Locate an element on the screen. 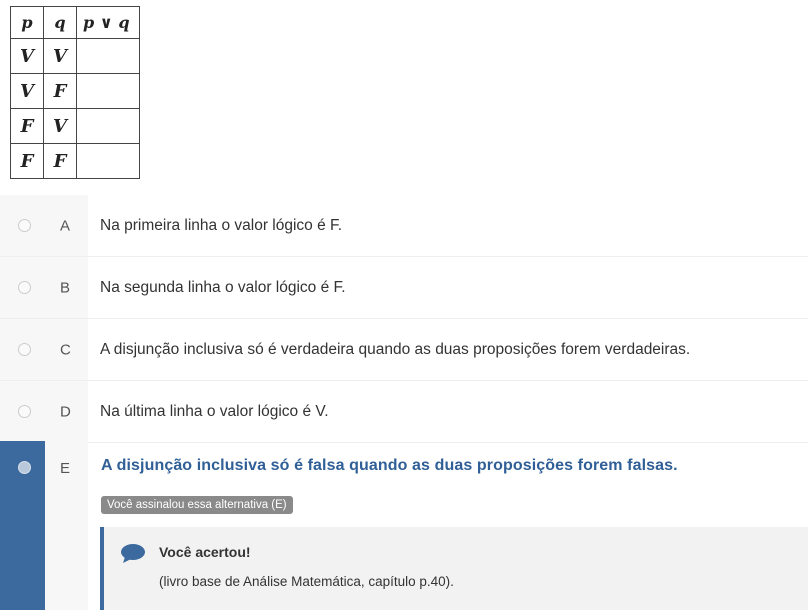  header-p: p is located at coordinates (27, 22).